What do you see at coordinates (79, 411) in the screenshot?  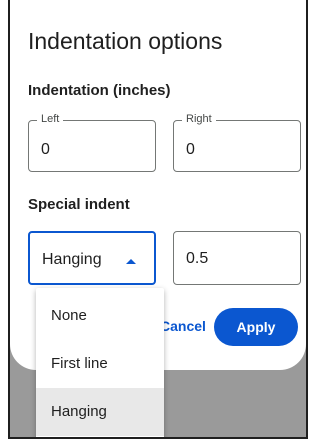 I see `menu-item-label: Hanging` at bounding box center [79, 411].